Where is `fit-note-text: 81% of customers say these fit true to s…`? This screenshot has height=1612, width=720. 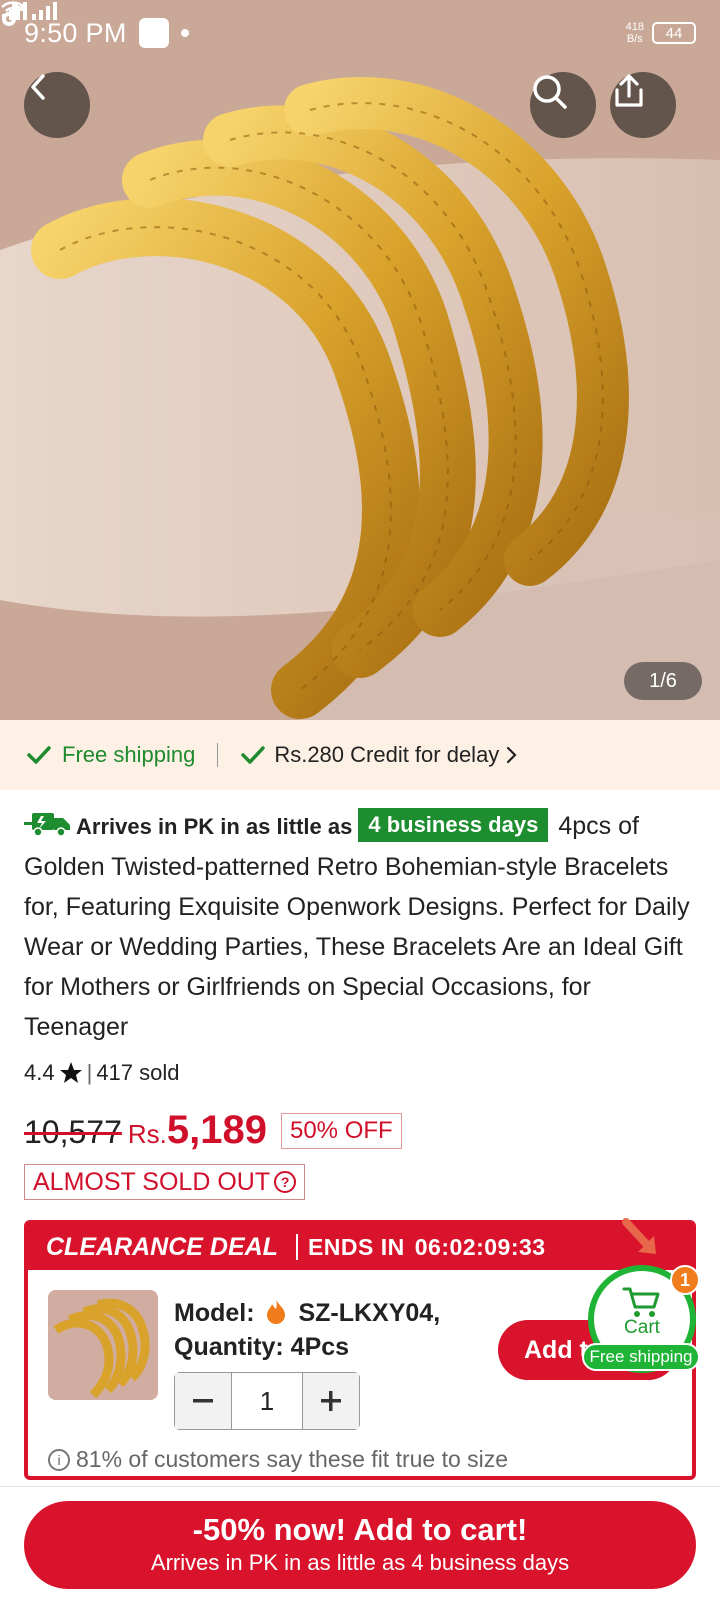
fit-note-text: 81% of customers say these fit true to s… is located at coordinates (292, 1459).